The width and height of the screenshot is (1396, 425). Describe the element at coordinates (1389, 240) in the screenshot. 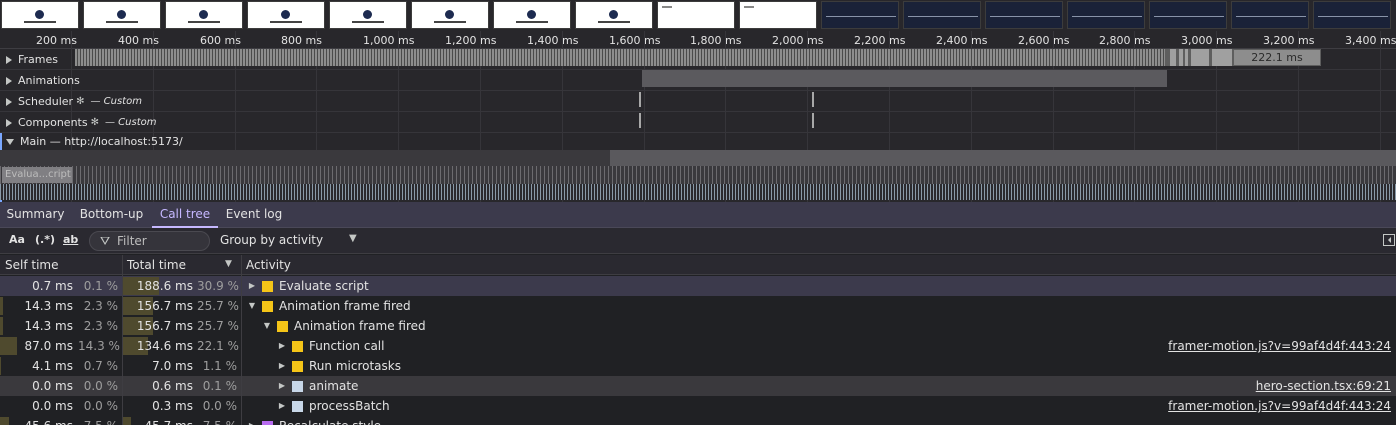

I see `show-sidebar-icon` at that location.